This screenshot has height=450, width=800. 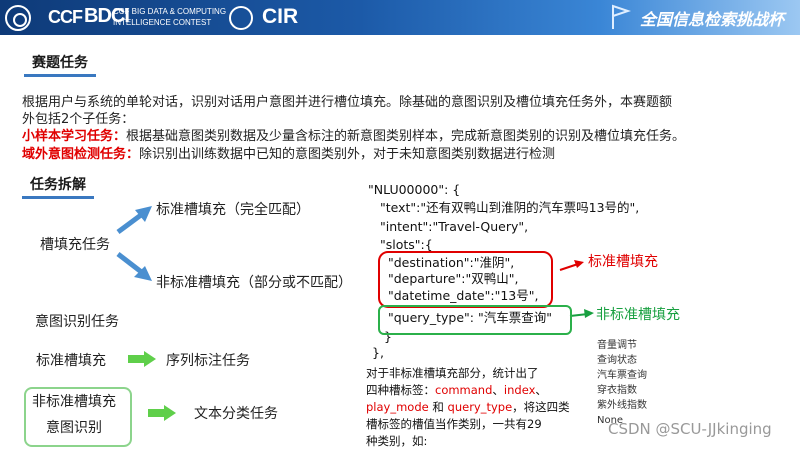 What do you see at coordinates (475, 320) in the screenshot?
I see `nonstandard-slot-highlight-box` at bounding box center [475, 320].